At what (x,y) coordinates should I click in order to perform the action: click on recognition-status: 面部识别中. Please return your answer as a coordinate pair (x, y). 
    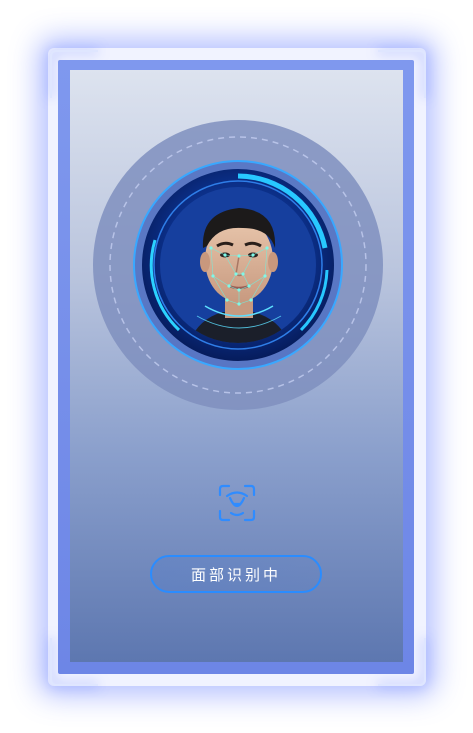
    Looking at the image, I should click on (236, 574).